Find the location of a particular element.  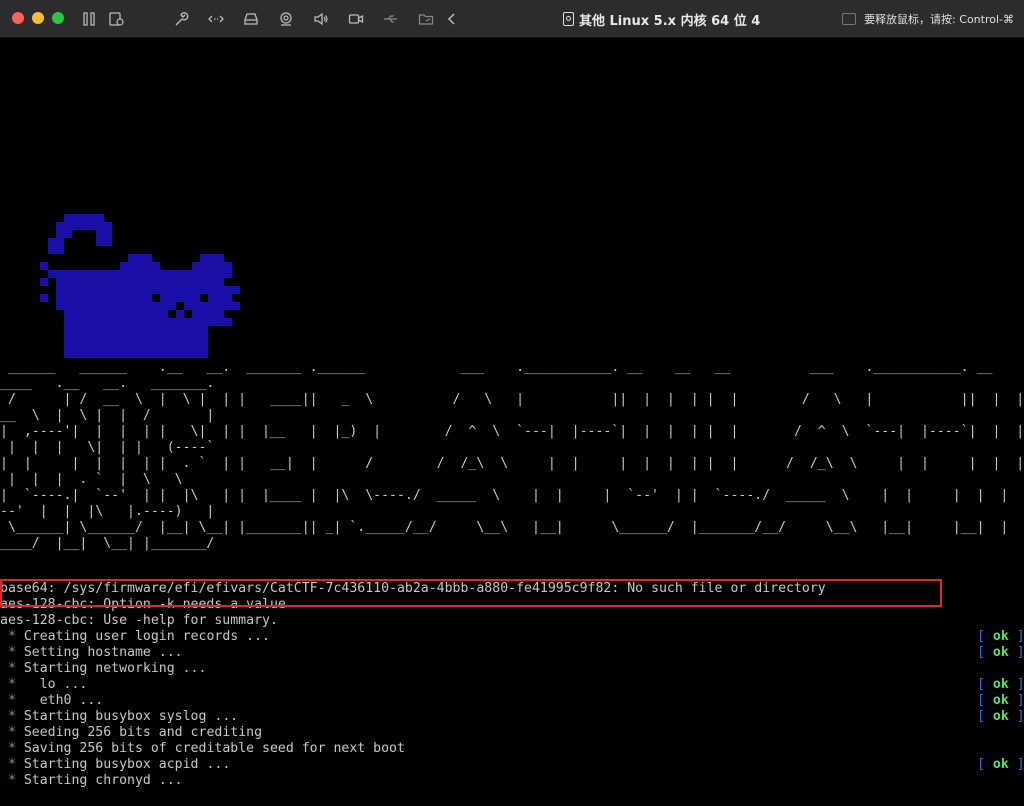

console-text: Seeding 256 bits and crediting is located at coordinates (143, 732).